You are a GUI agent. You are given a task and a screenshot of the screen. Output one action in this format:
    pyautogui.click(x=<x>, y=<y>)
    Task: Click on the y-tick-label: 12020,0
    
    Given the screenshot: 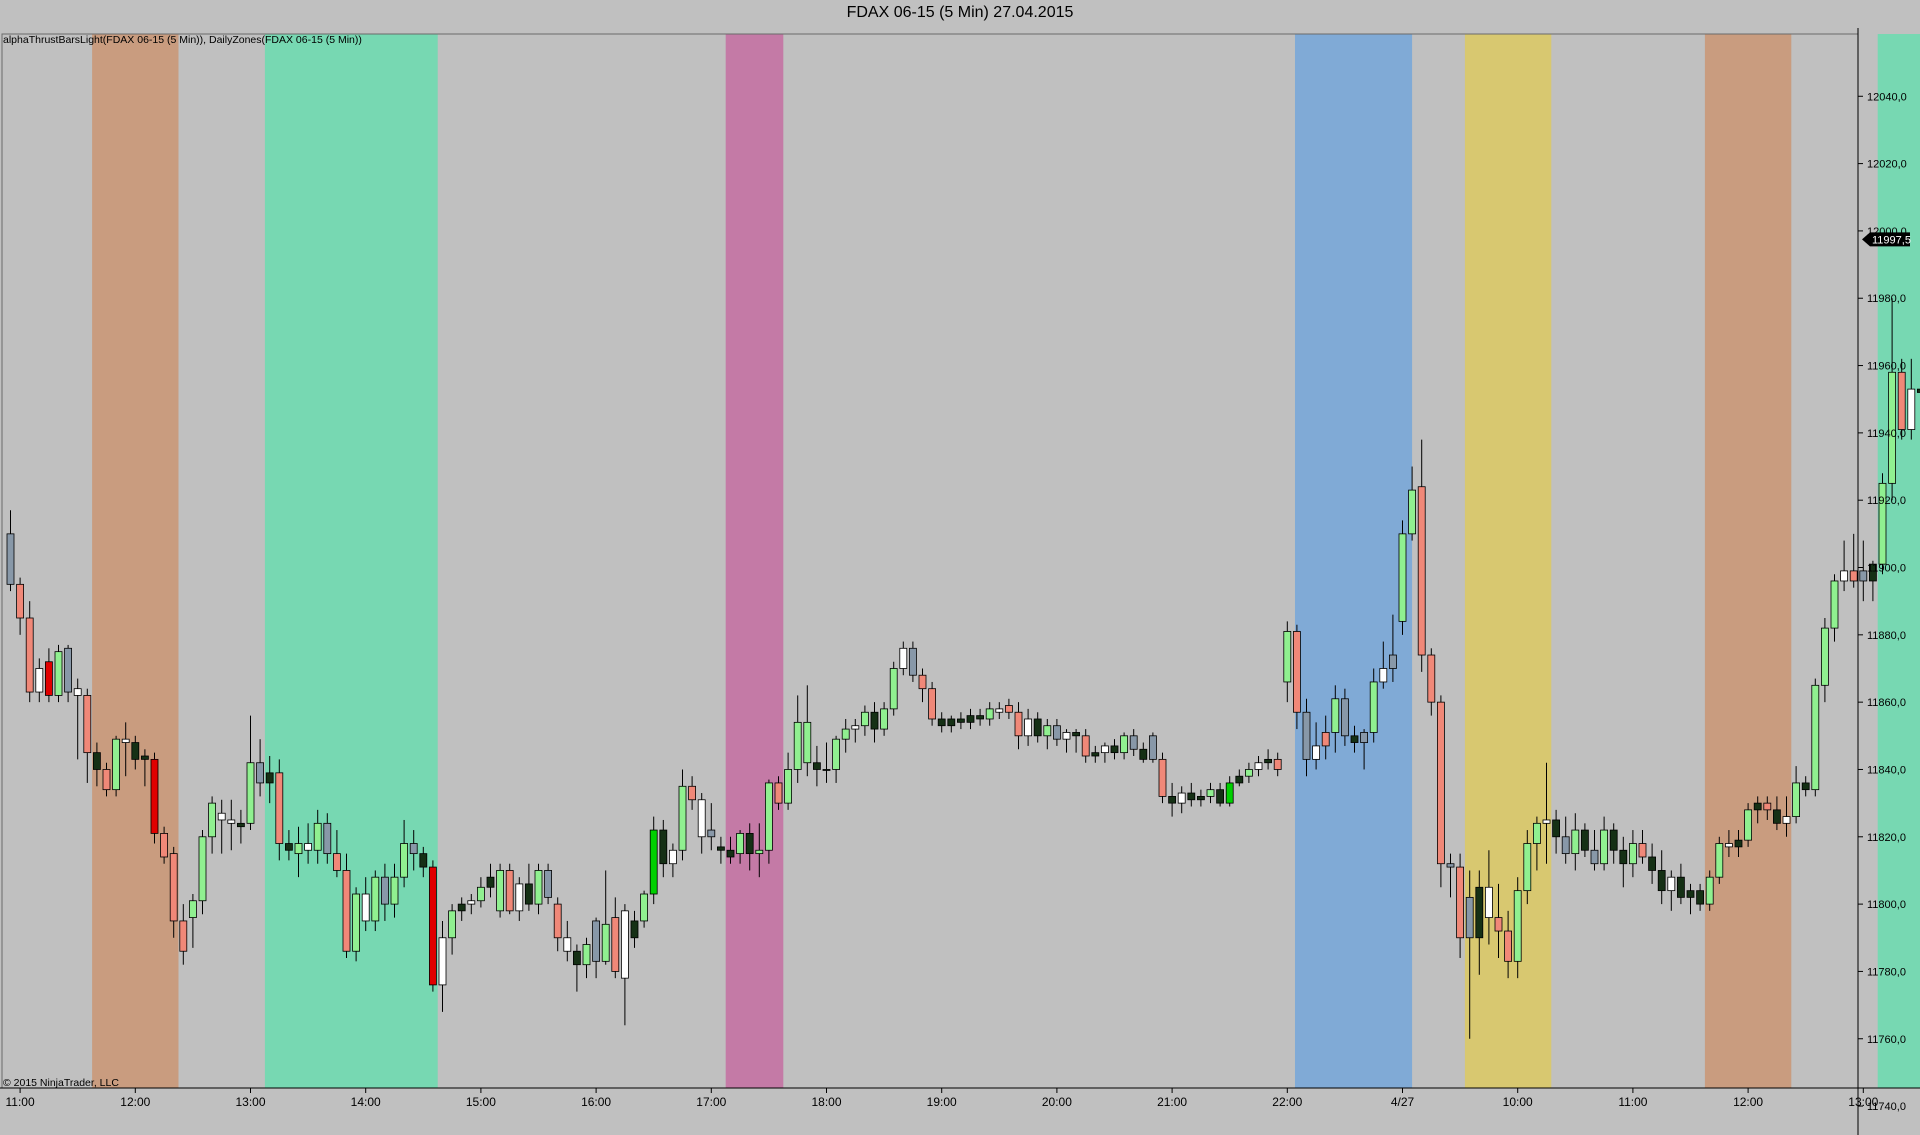 What is the action you would take?
    pyautogui.click(x=1887, y=165)
    